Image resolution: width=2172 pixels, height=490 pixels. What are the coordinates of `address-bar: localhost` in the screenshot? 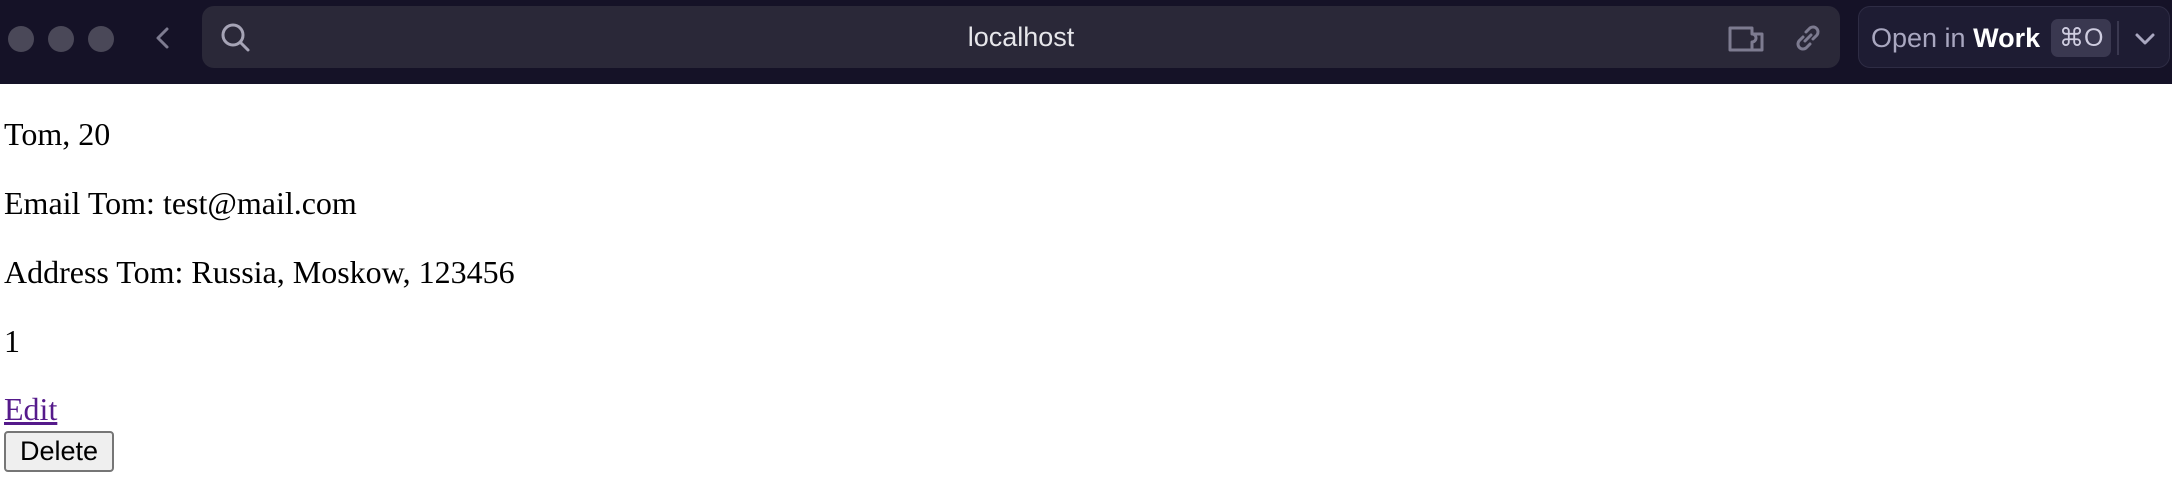 It's located at (1021, 37).